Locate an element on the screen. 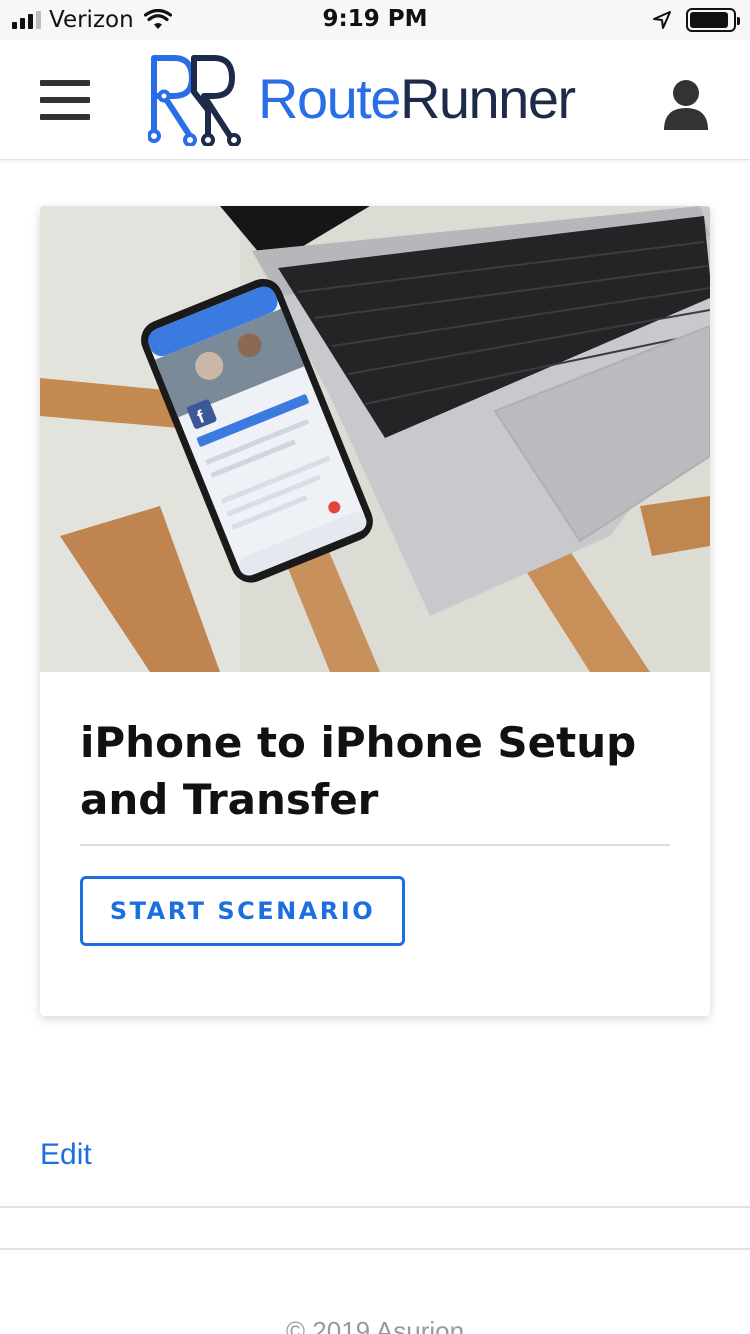 Image resolution: width=750 pixels, height=1334 pixels. app-header: RouteRunner is located at coordinates (375, 100).